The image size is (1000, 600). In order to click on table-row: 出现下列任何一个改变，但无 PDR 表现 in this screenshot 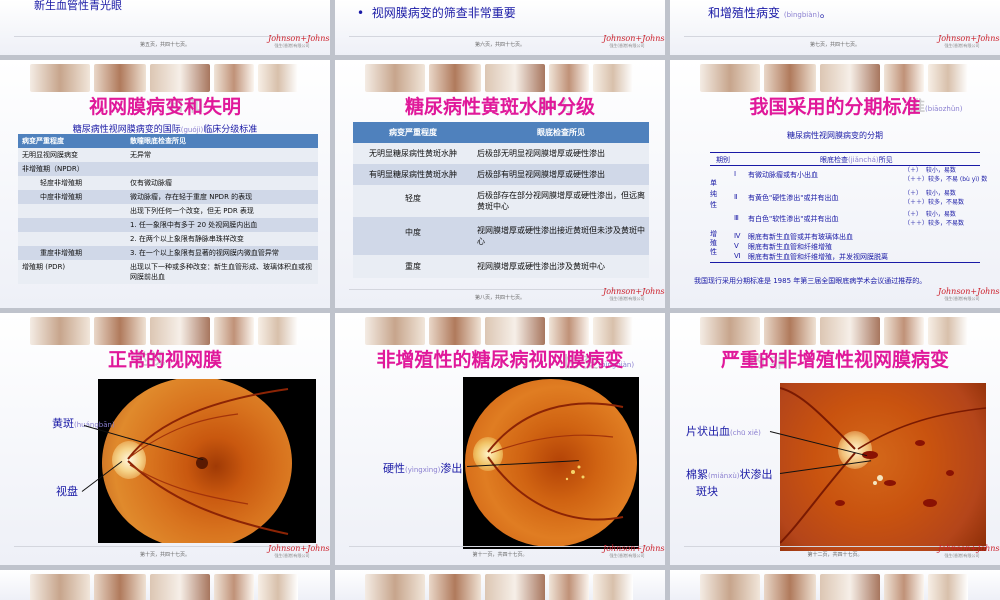, I will do `click(168, 211)`.